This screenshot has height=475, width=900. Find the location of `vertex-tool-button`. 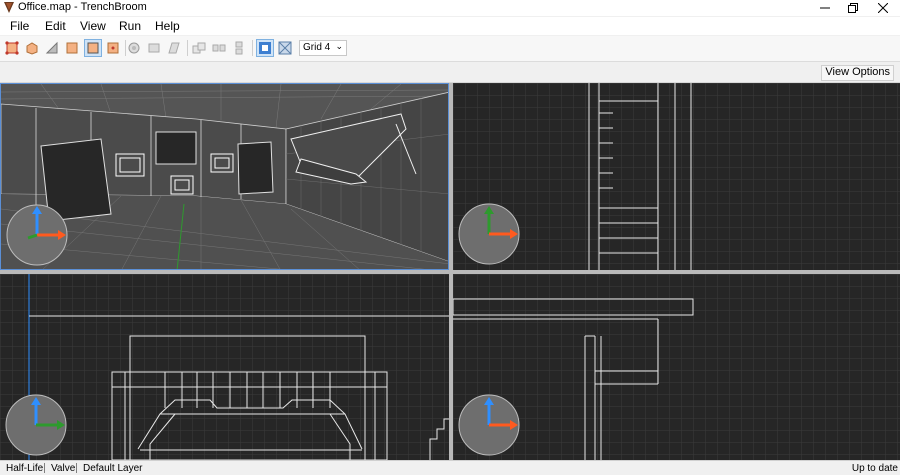

vertex-tool-button is located at coordinates (52, 48).